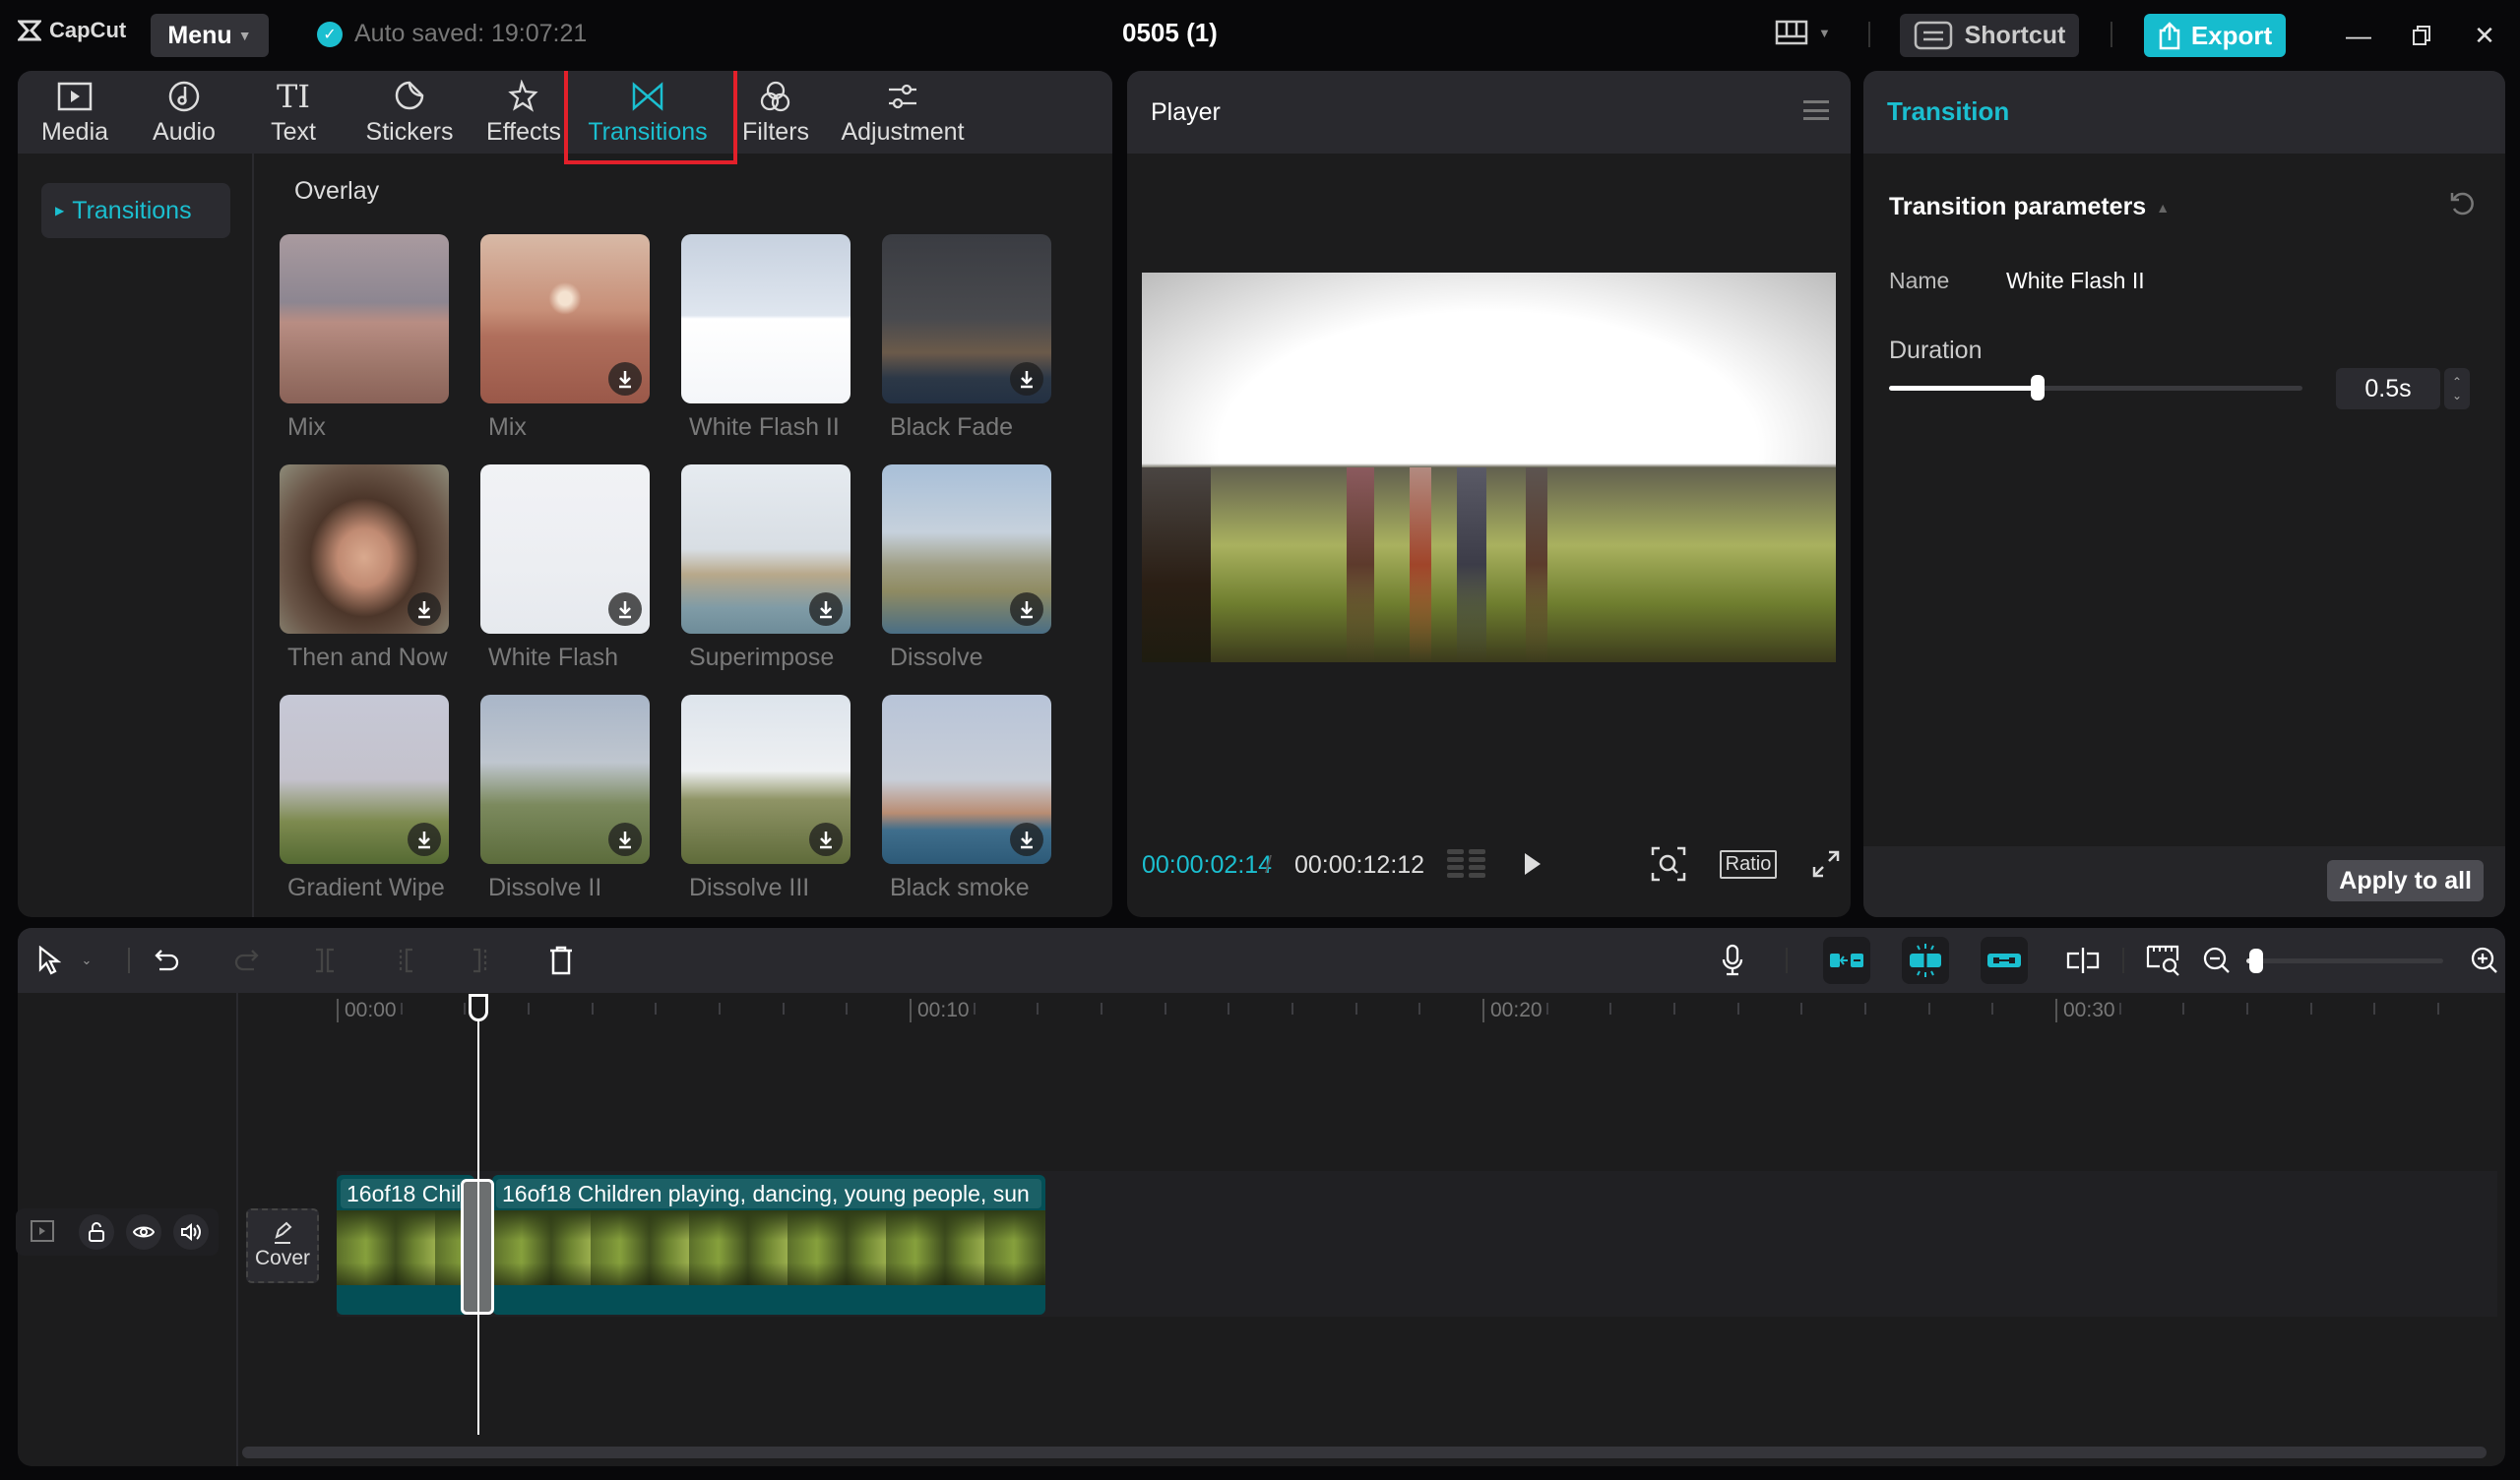 Image resolution: width=2520 pixels, height=1480 pixels. I want to click on tab-effects: Effects, so click(523, 113).